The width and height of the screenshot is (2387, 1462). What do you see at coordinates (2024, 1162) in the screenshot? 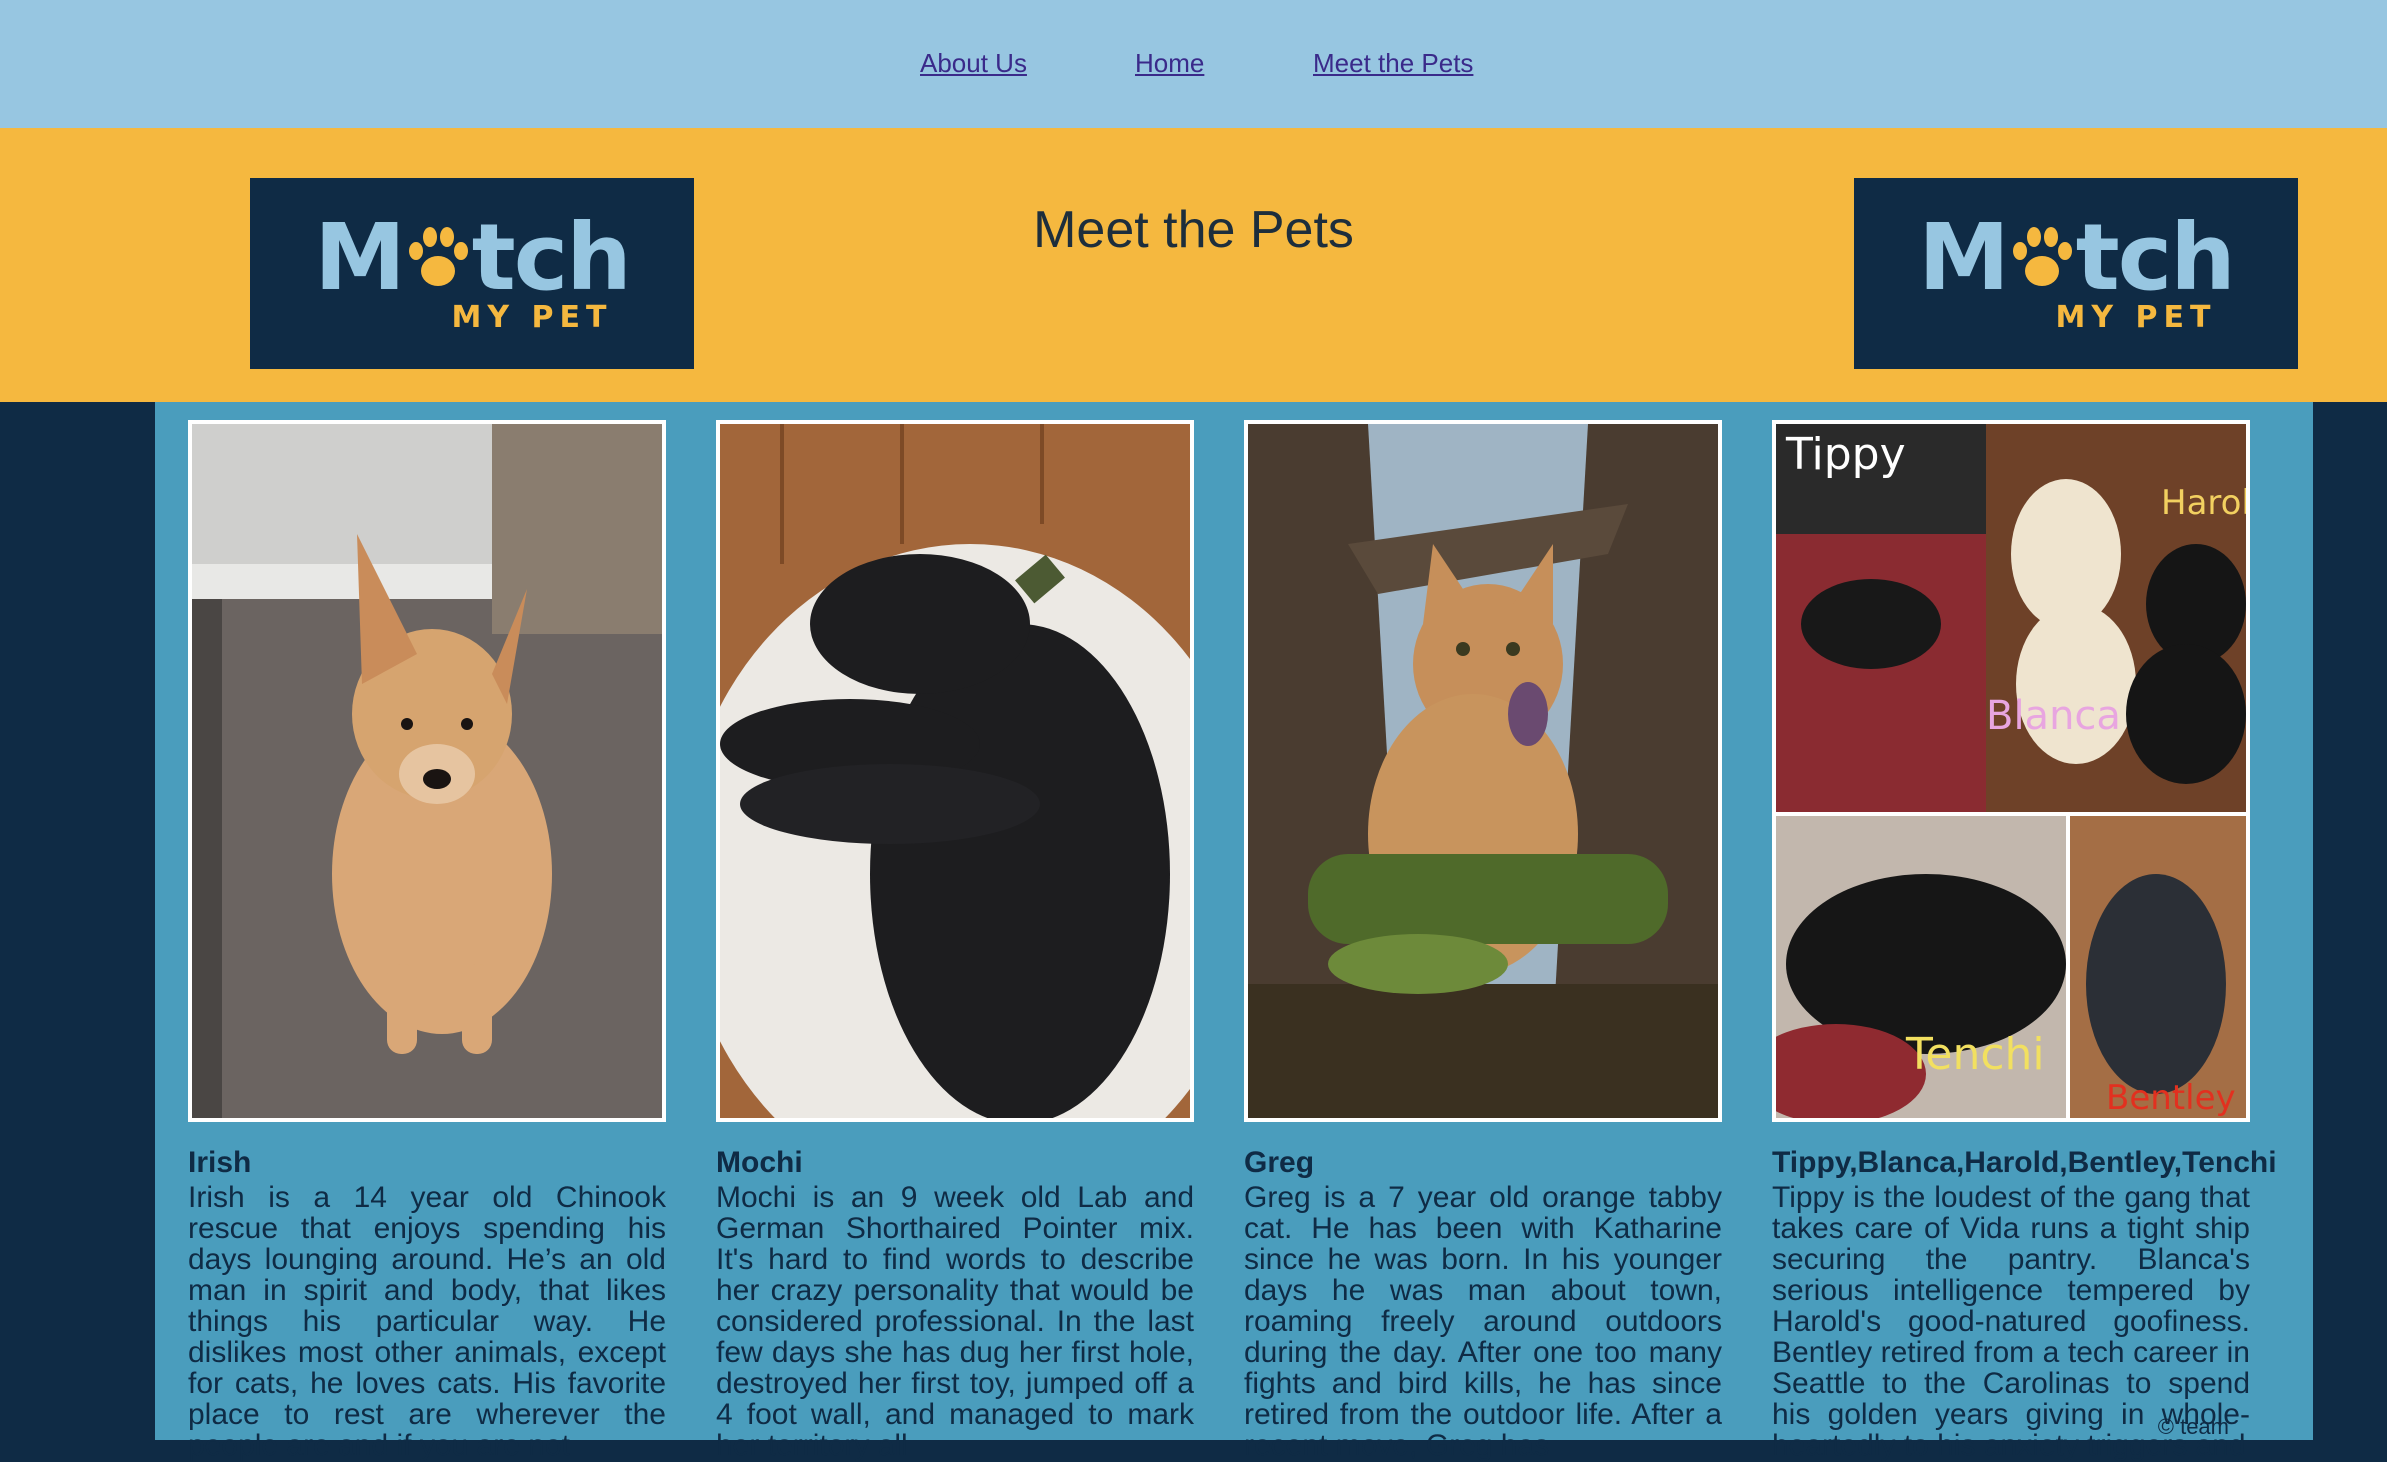
I see `pet-name: Tippy,Blanca,Harold,Bentley,Tenchi` at bounding box center [2024, 1162].